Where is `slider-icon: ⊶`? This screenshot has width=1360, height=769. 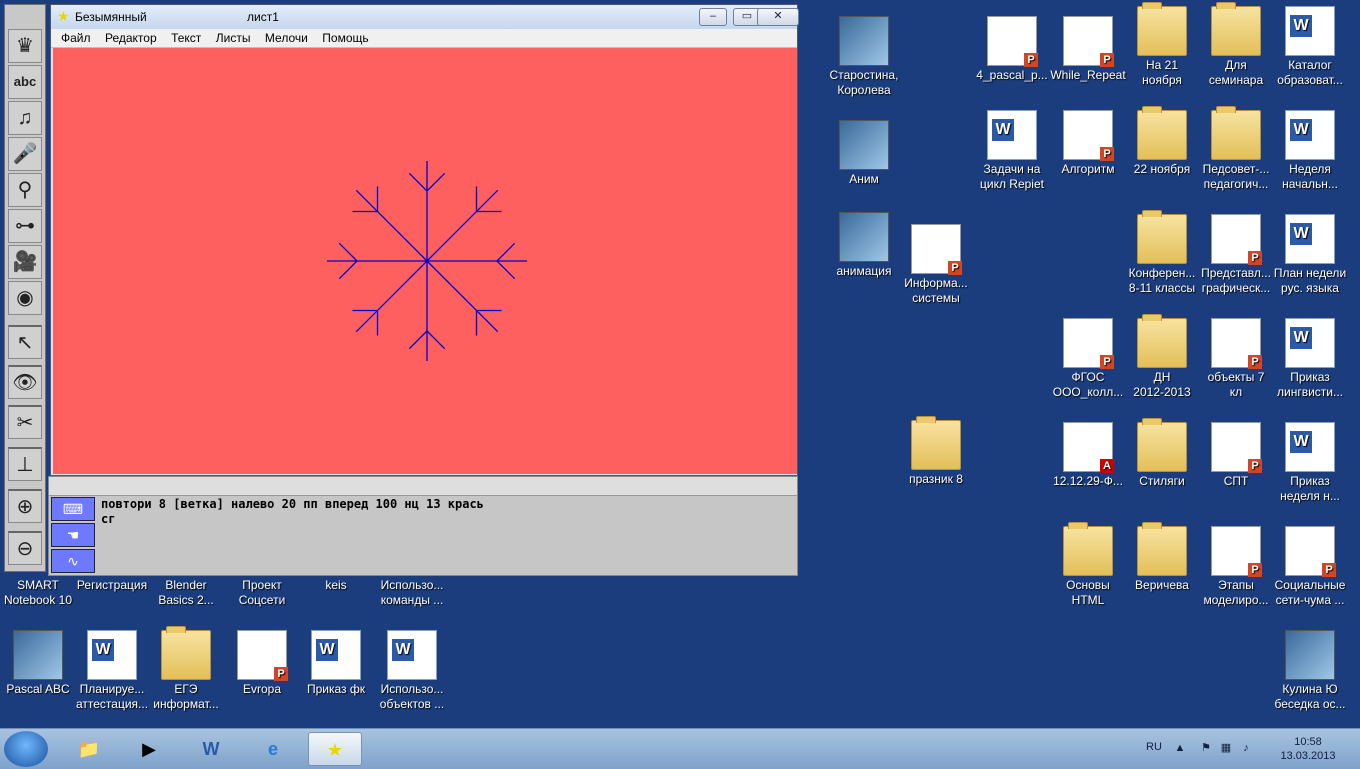
slider-icon: ⊶ is located at coordinates (25, 226).